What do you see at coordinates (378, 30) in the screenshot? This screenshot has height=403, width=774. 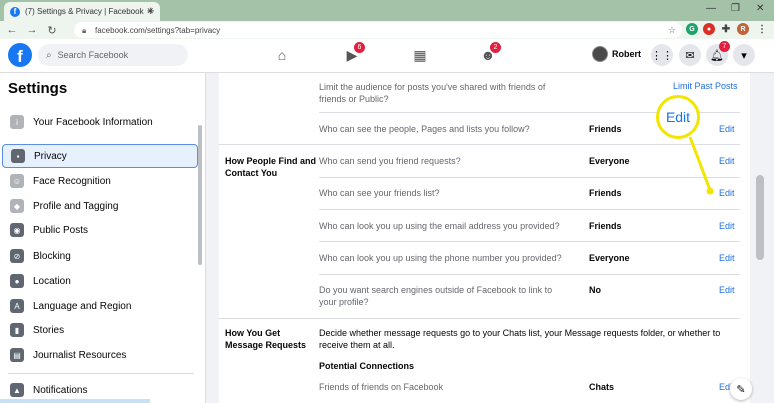 I see `address-bar: 🔒︎ facebook.com/settings?tab=privacy ☆` at bounding box center [378, 30].